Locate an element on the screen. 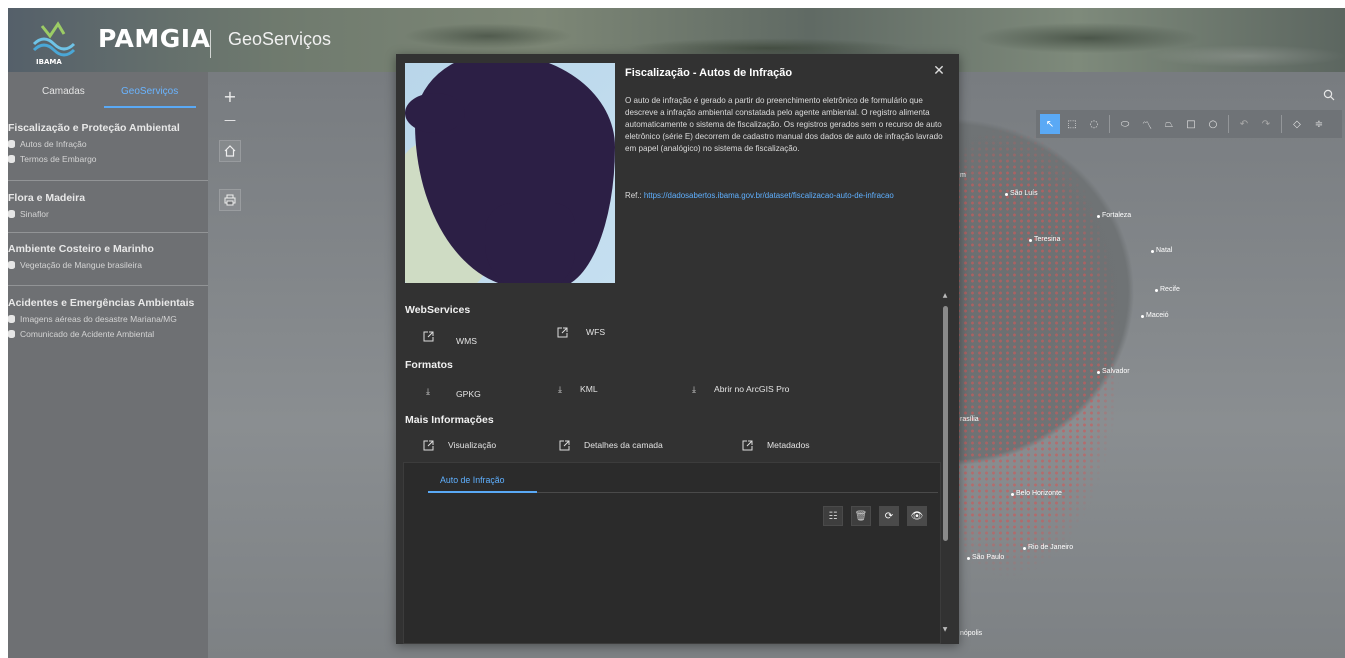 The height and width of the screenshot is (658, 1345). clear-selection-button: 🗑 is located at coordinates (861, 516).